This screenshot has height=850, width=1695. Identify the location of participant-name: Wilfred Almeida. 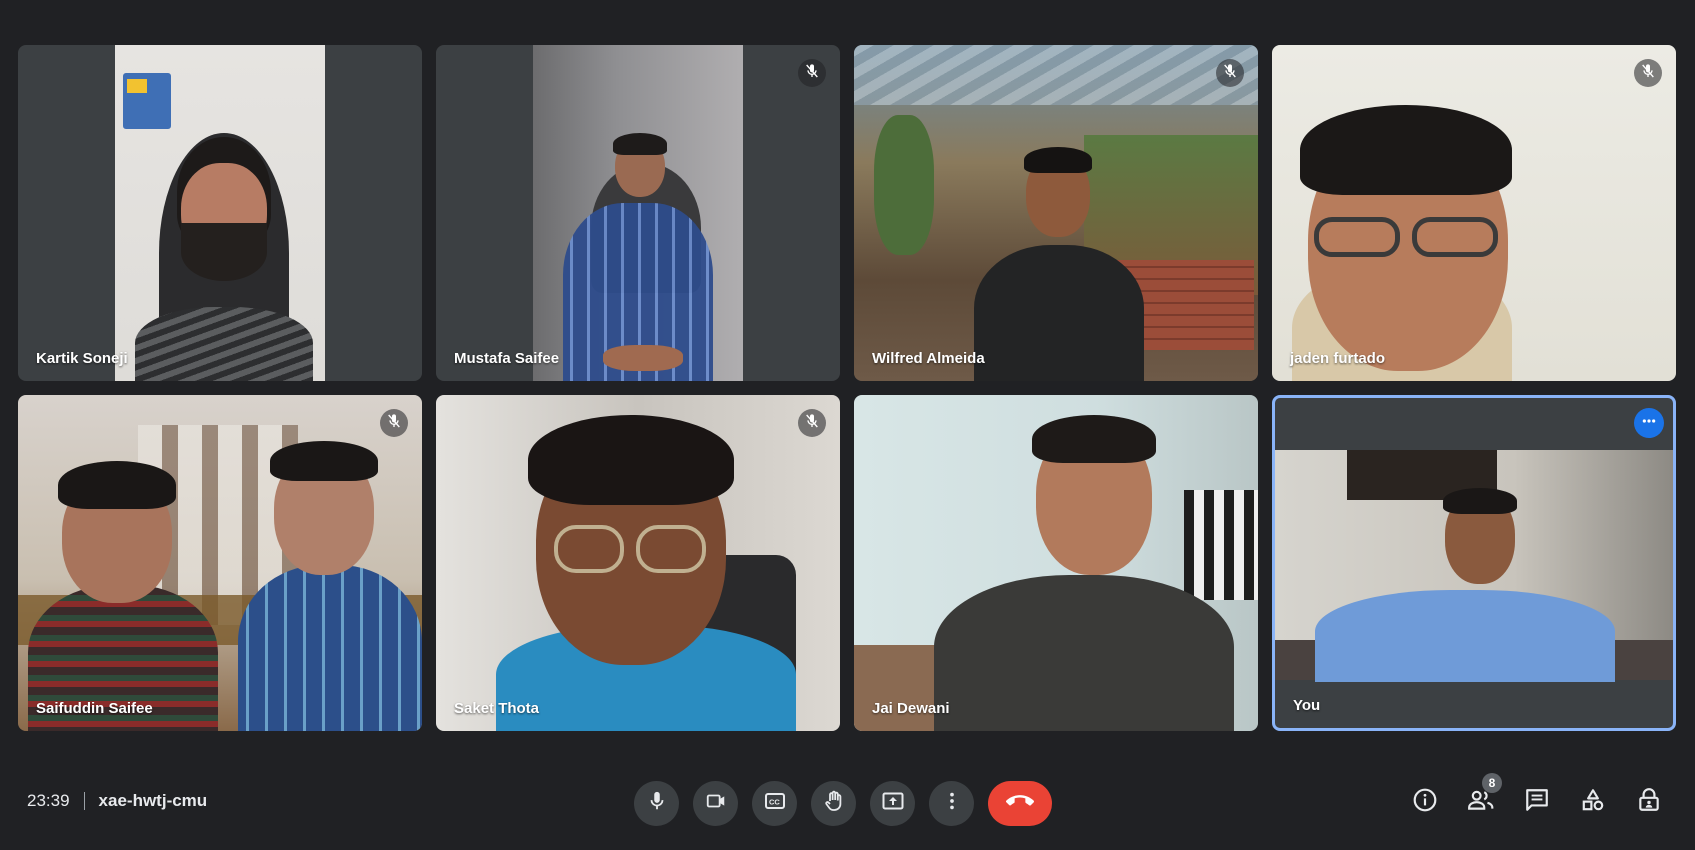
(928, 358).